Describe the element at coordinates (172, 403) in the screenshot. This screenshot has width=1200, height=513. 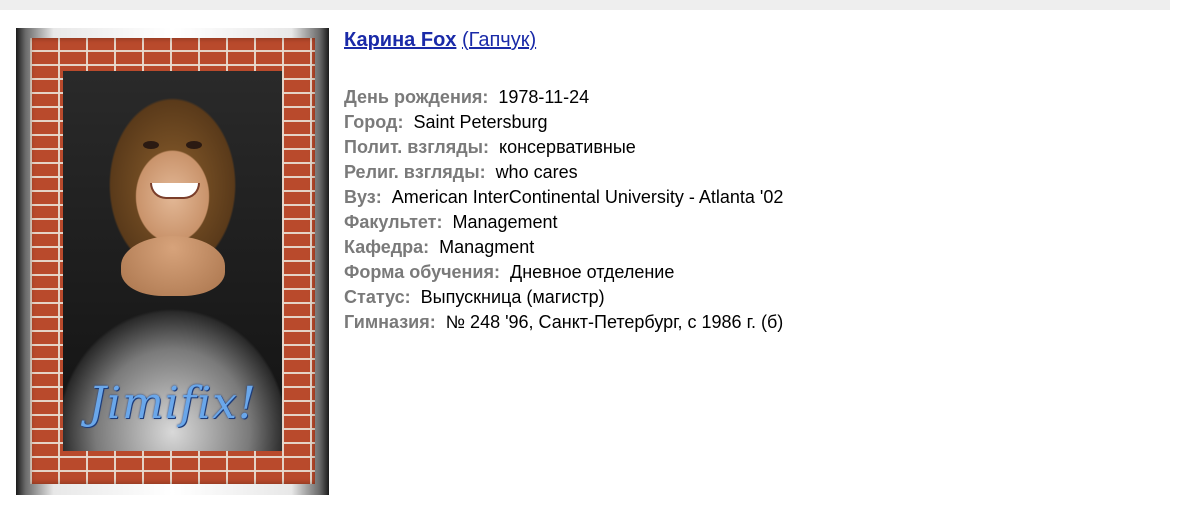
I see `photo-watermark: Jimifix!` at that location.